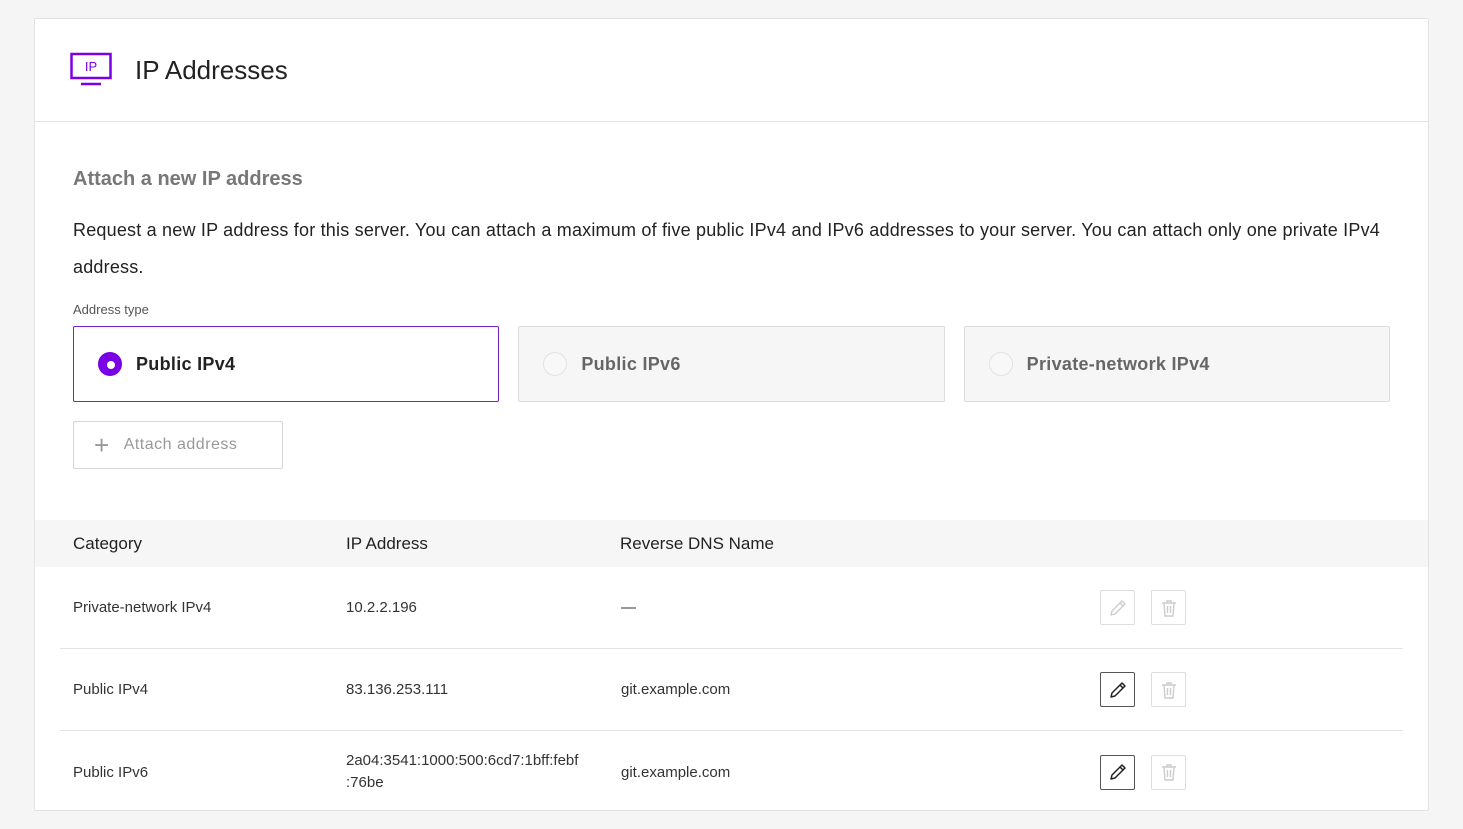 The height and width of the screenshot is (829, 1463). I want to click on column-header-dns: Reverse DNS Name, so click(697, 543).